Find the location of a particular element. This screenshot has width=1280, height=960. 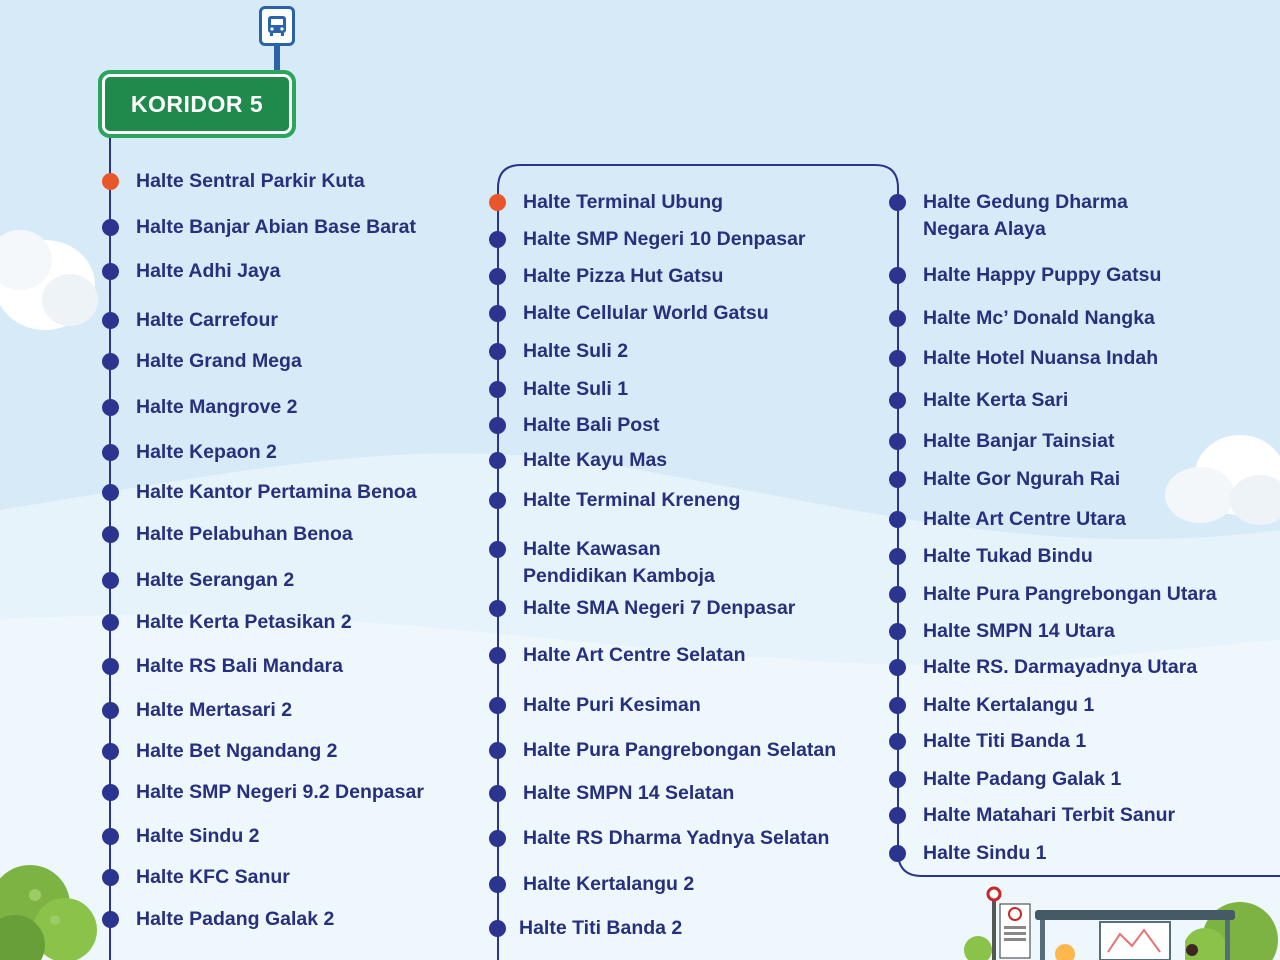

stop-label: Halte Padang Galak 1 is located at coordinates (1022, 779).